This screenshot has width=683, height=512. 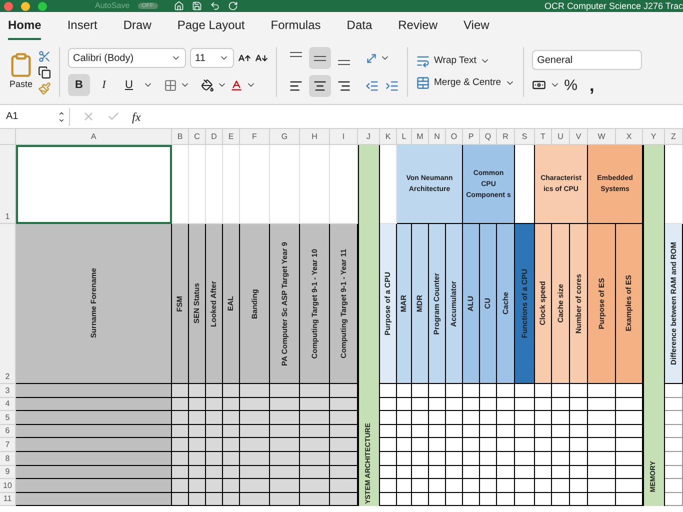 I want to click on column-header: G, so click(x=285, y=137).